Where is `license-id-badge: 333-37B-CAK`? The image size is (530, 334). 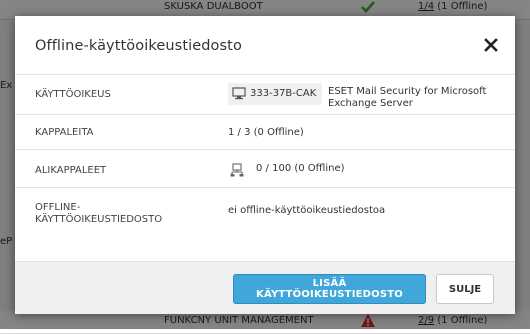
license-id-badge: 333-37B-CAK is located at coordinates (275, 94).